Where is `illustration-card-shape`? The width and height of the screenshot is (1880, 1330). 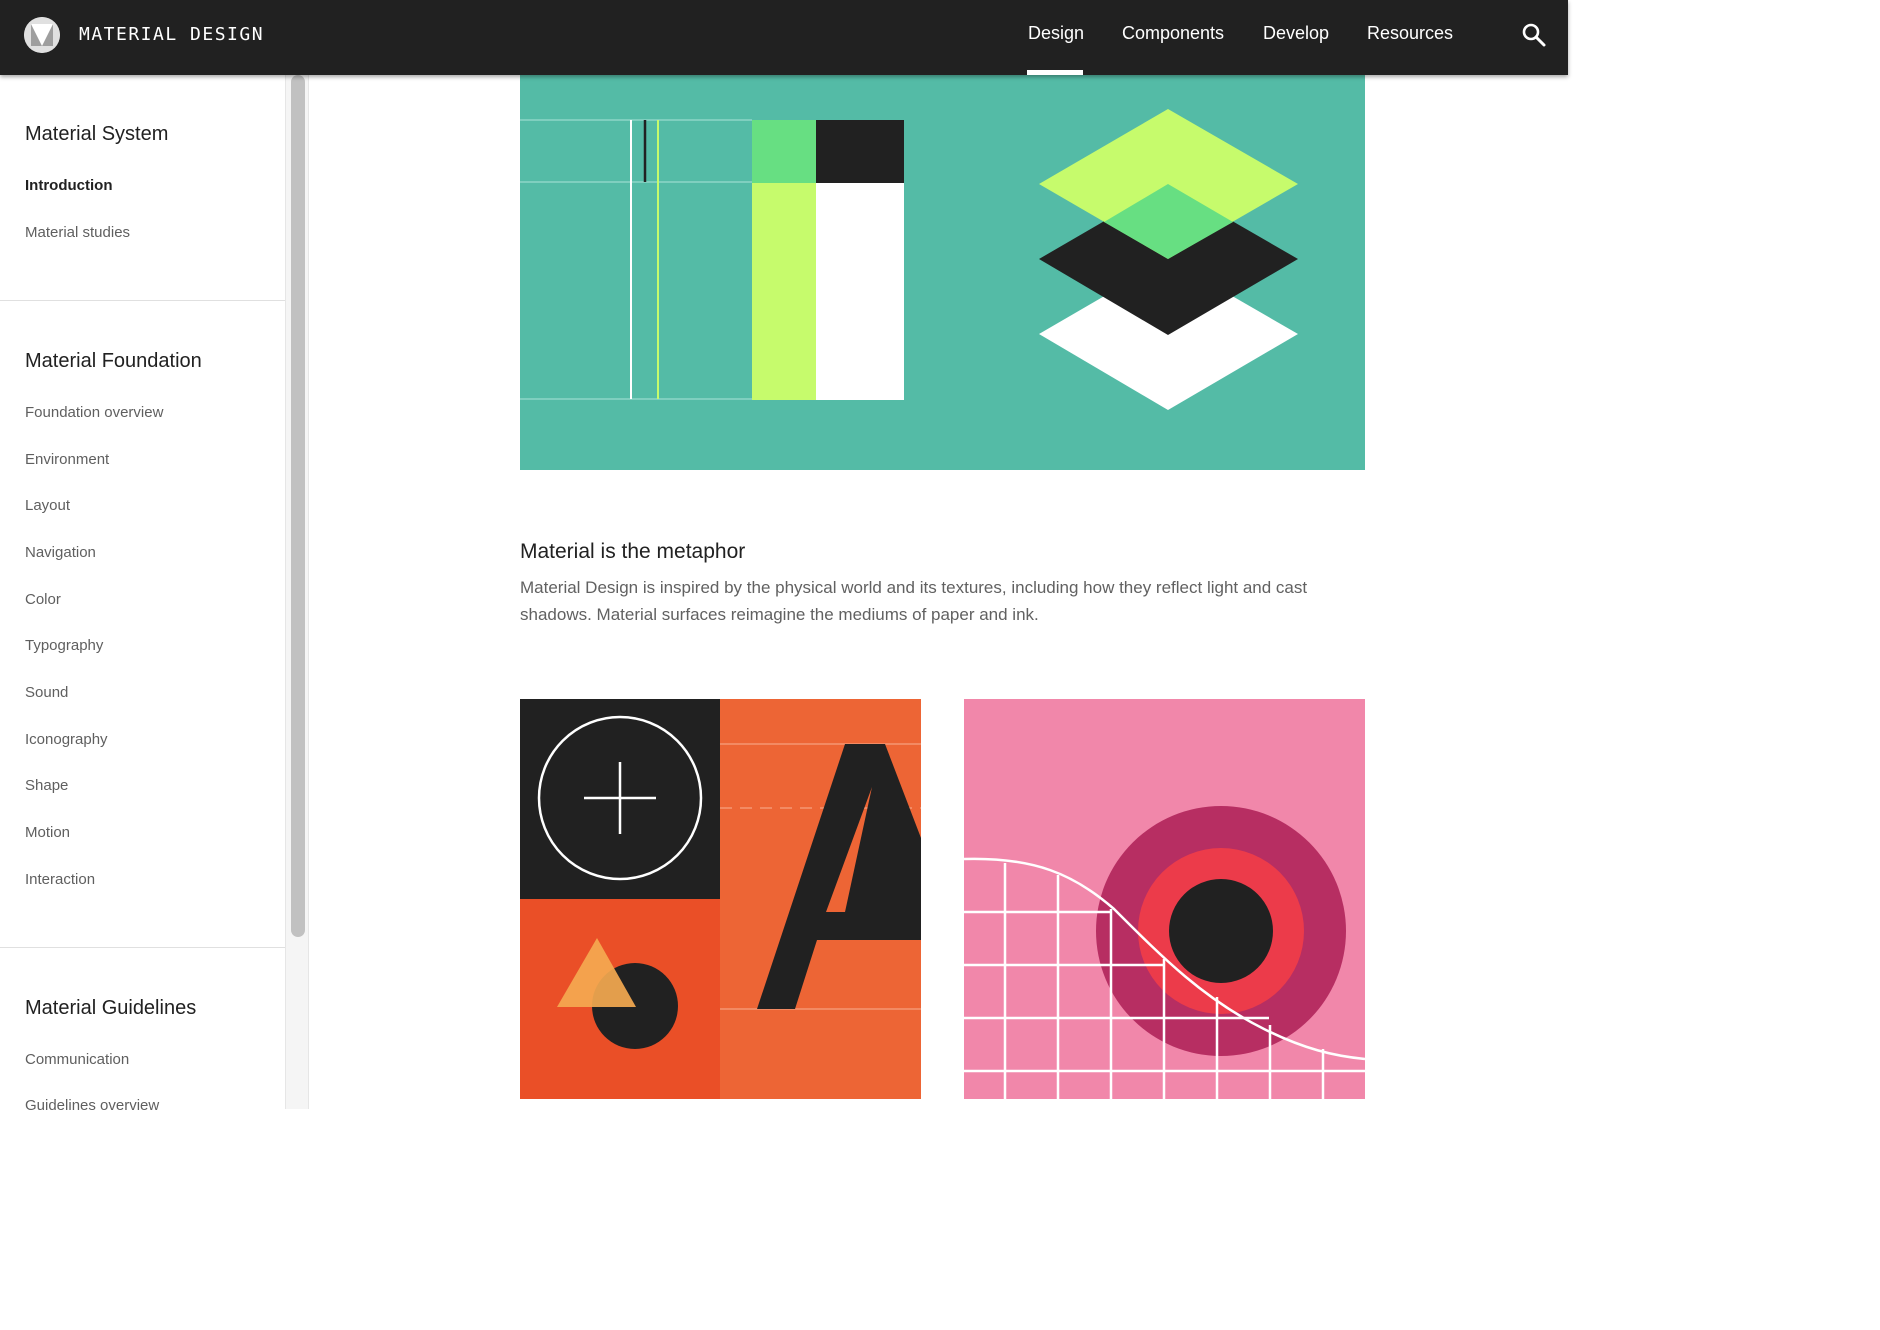 illustration-card-shape is located at coordinates (1164, 899).